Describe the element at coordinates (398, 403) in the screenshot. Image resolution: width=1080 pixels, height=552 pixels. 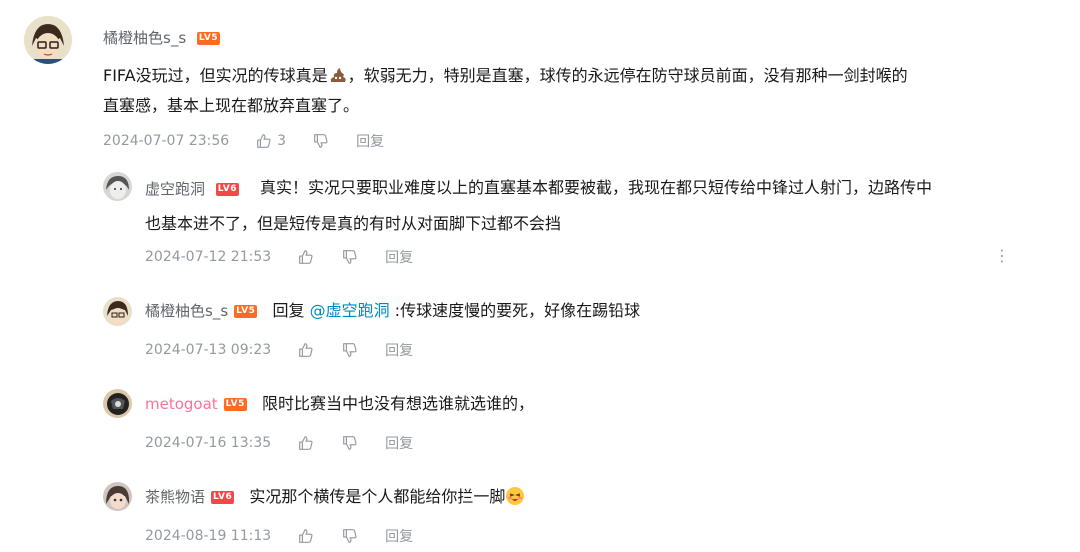
I see `text-segment: 限时比赛当中也没有想选谁就选谁的，` at that location.